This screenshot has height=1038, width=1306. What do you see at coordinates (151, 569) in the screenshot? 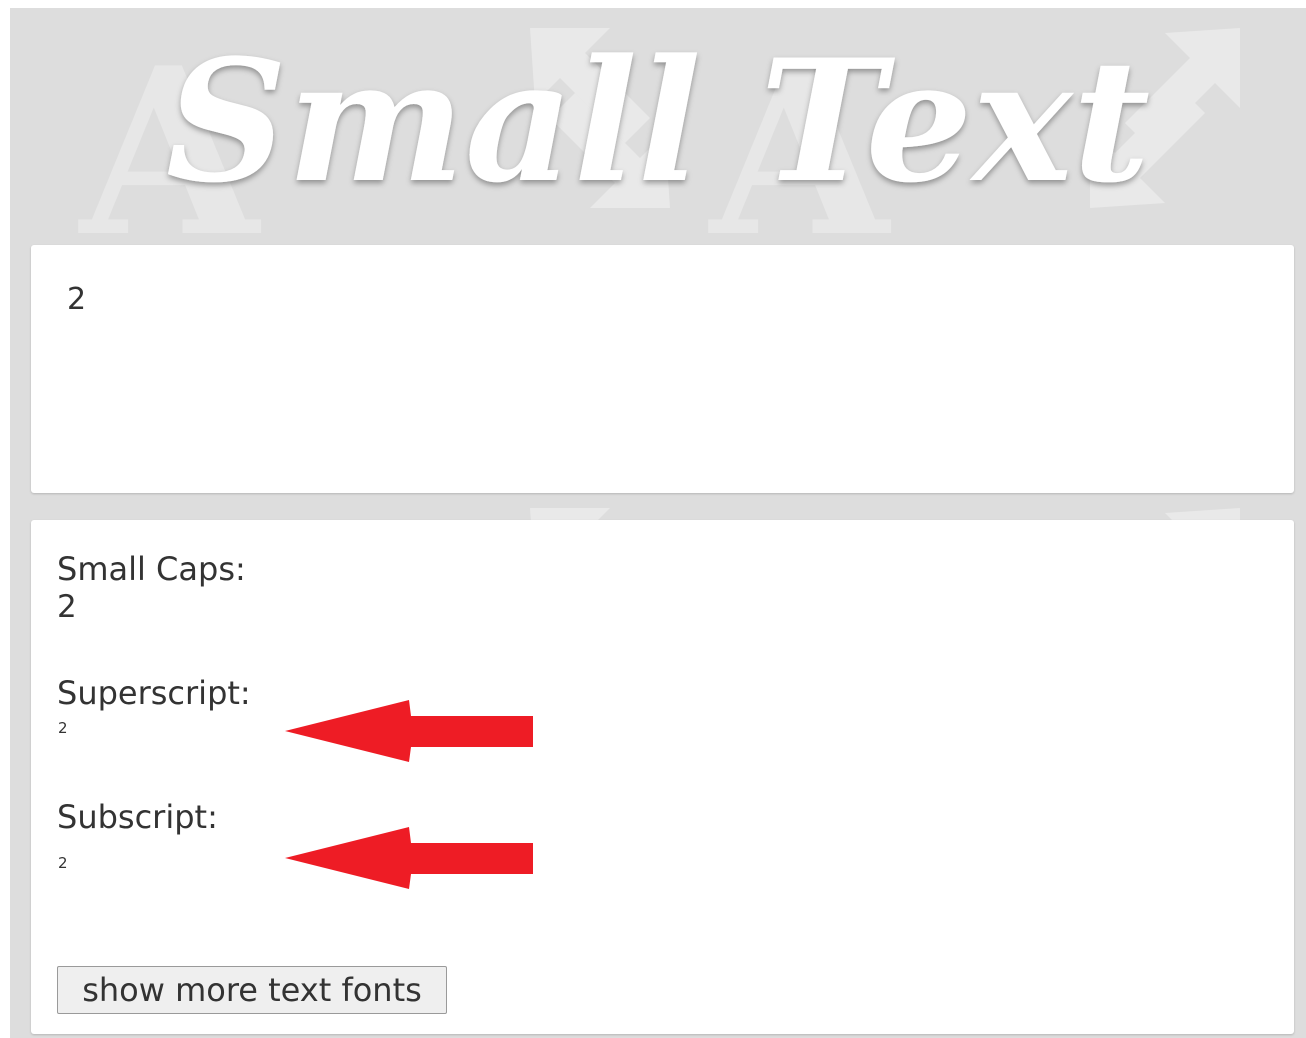
I see `small-caps-label: Small Caps:` at bounding box center [151, 569].